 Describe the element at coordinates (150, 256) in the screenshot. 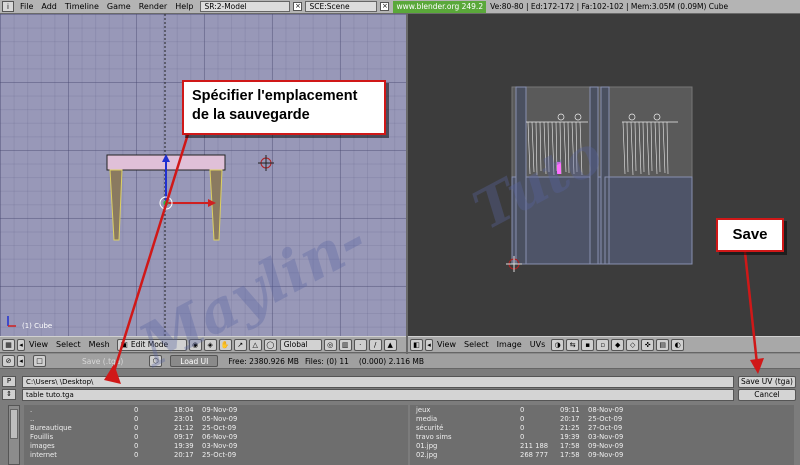

I see `location-arrow-line` at that location.